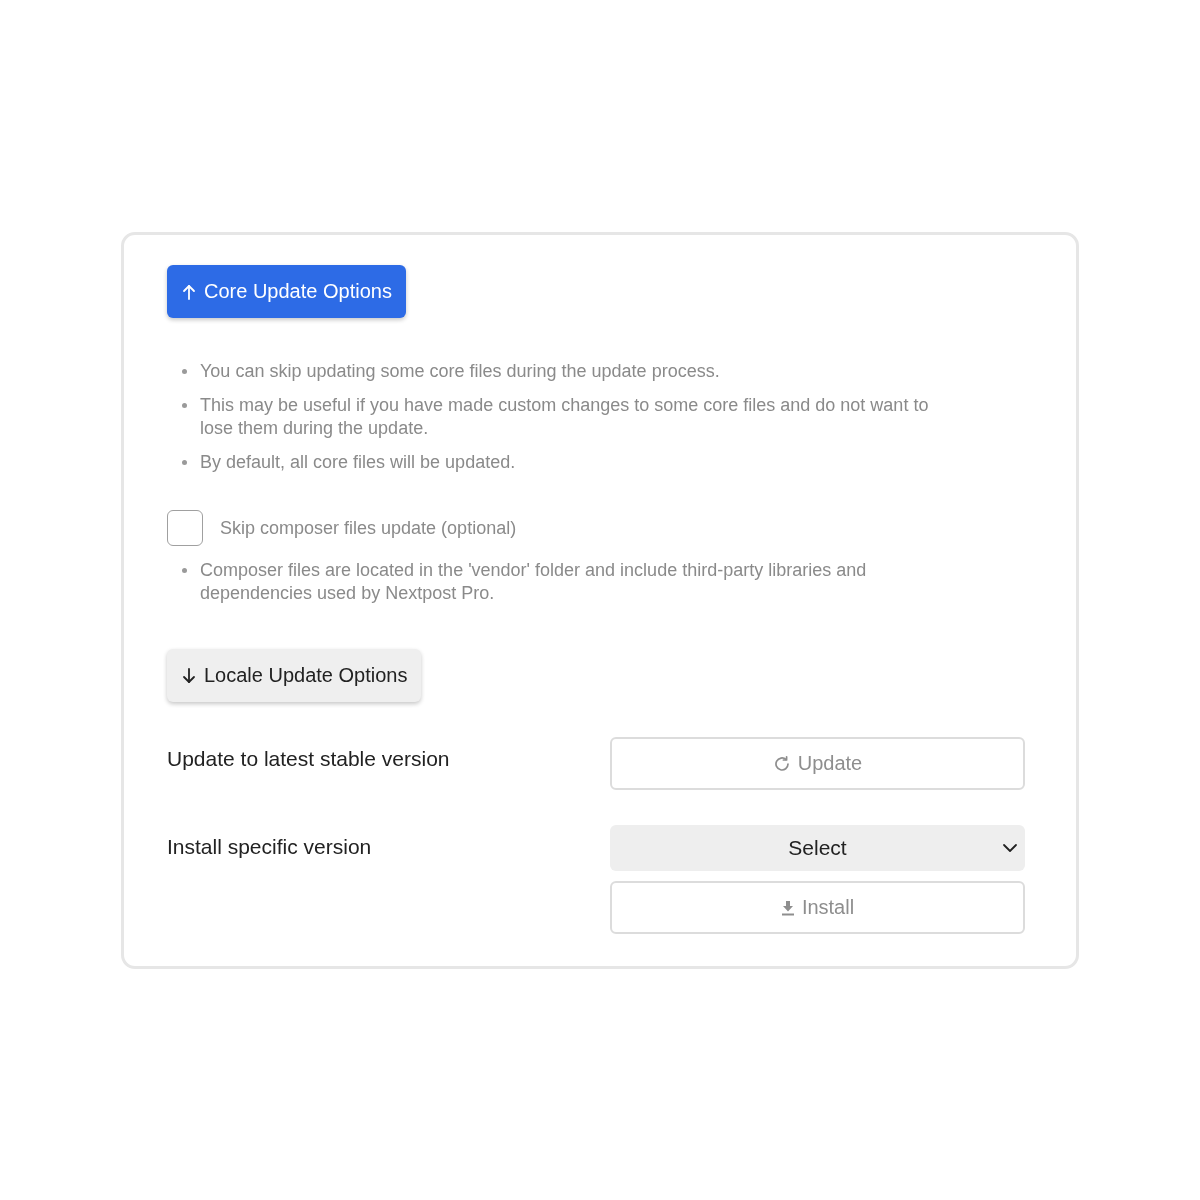 Image resolution: width=1200 pixels, height=1200 pixels. I want to click on note-text: By default, all core files will be updated., so click(358, 462).